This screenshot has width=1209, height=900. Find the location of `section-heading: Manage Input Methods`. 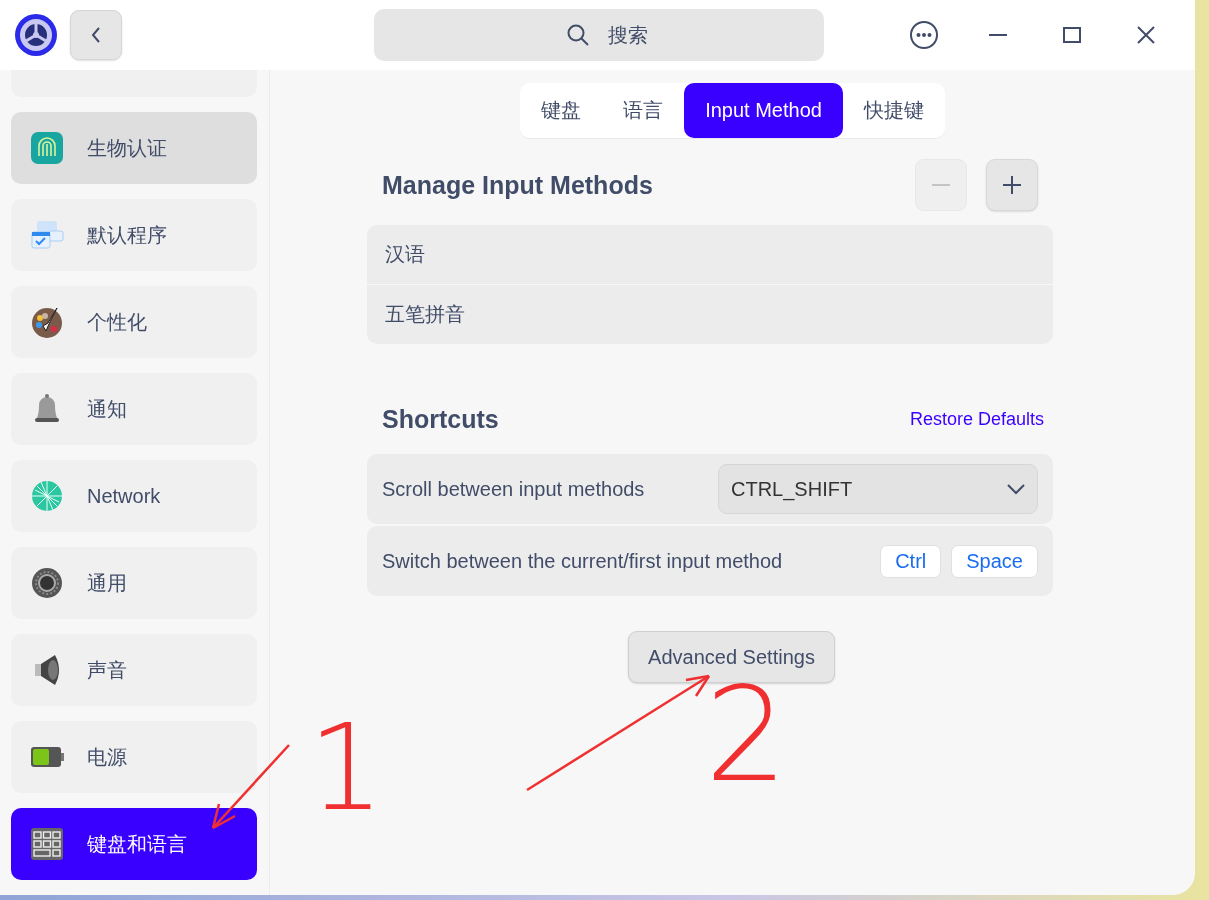

section-heading: Manage Input Methods is located at coordinates (518, 185).